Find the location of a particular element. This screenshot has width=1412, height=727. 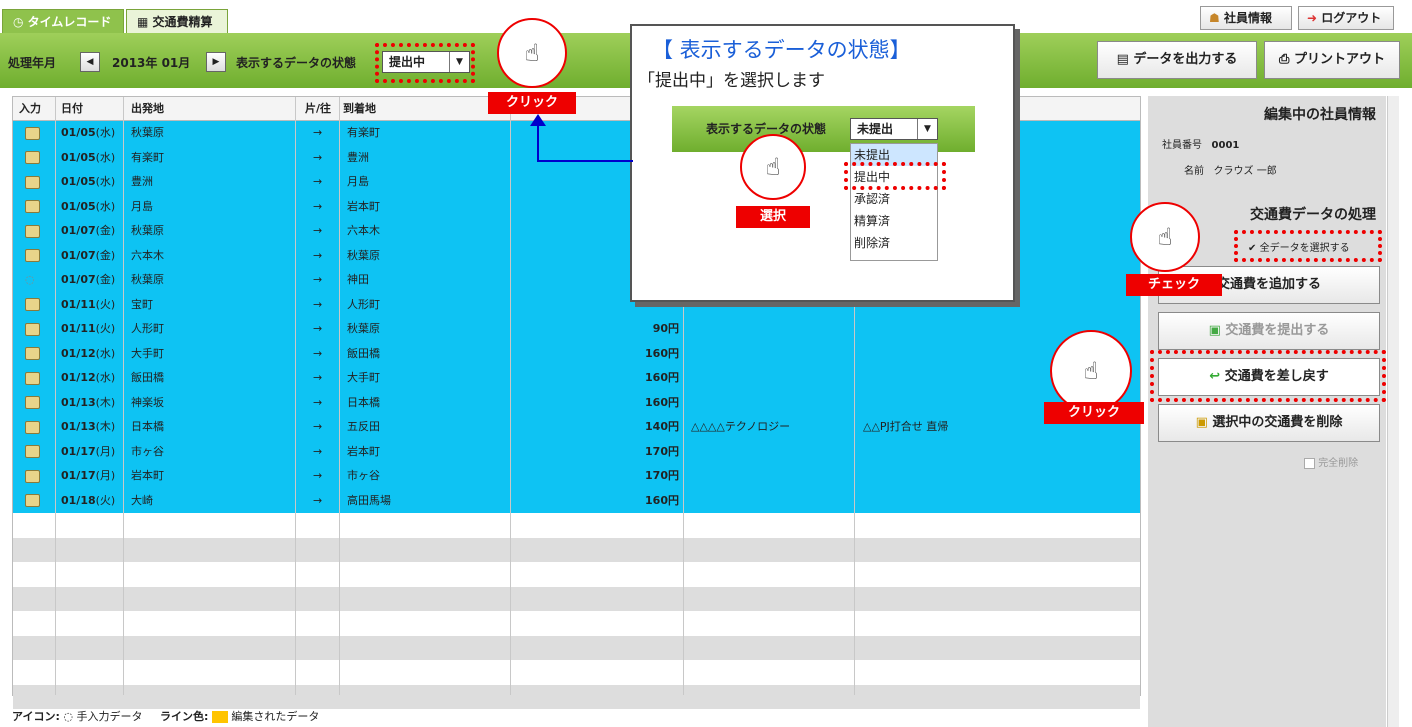

table-row: 01/12(水) 飯田橋 → 大手町 160円 is located at coordinates (576, 378).